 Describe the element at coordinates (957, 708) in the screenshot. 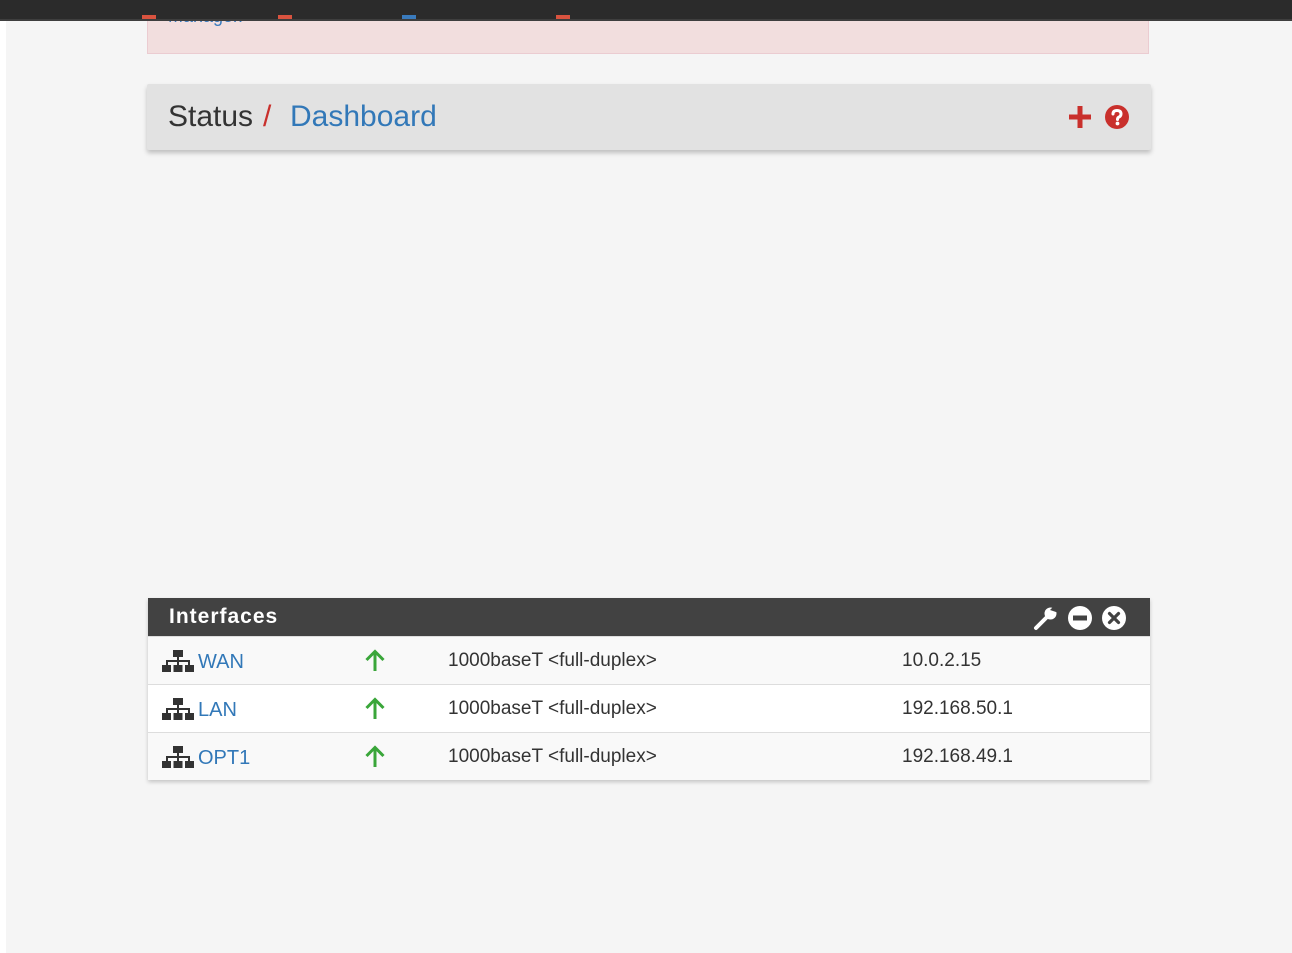

I see `interface-ip: 192.168.50.1` at that location.